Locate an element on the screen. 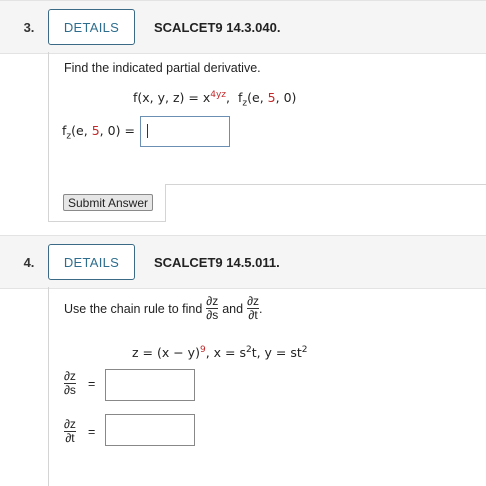  dz-dt-answer-input is located at coordinates (150, 430).